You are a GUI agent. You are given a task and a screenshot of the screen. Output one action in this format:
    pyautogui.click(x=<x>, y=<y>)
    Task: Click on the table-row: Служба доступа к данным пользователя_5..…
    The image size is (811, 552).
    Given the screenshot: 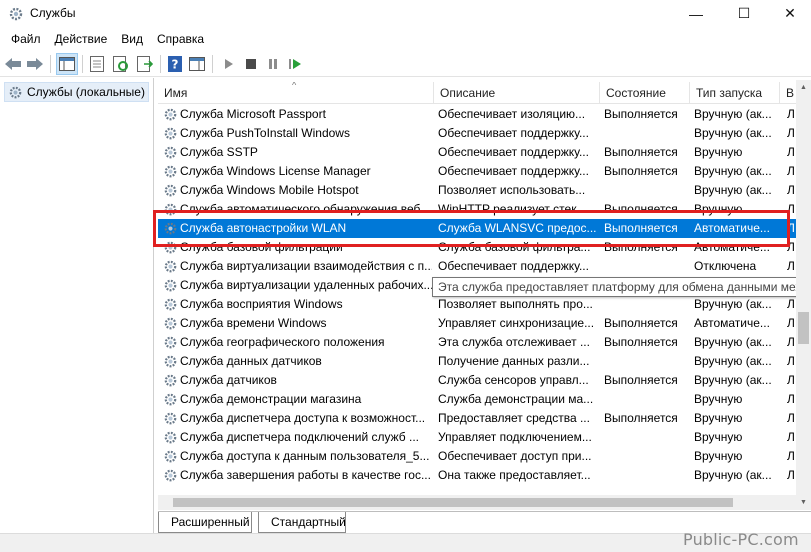 What is the action you would take?
    pyautogui.click(x=477, y=456)
    